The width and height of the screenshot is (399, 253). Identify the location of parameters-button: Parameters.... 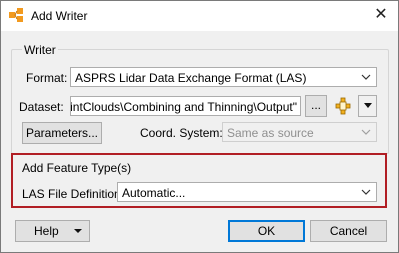
(62, 133).